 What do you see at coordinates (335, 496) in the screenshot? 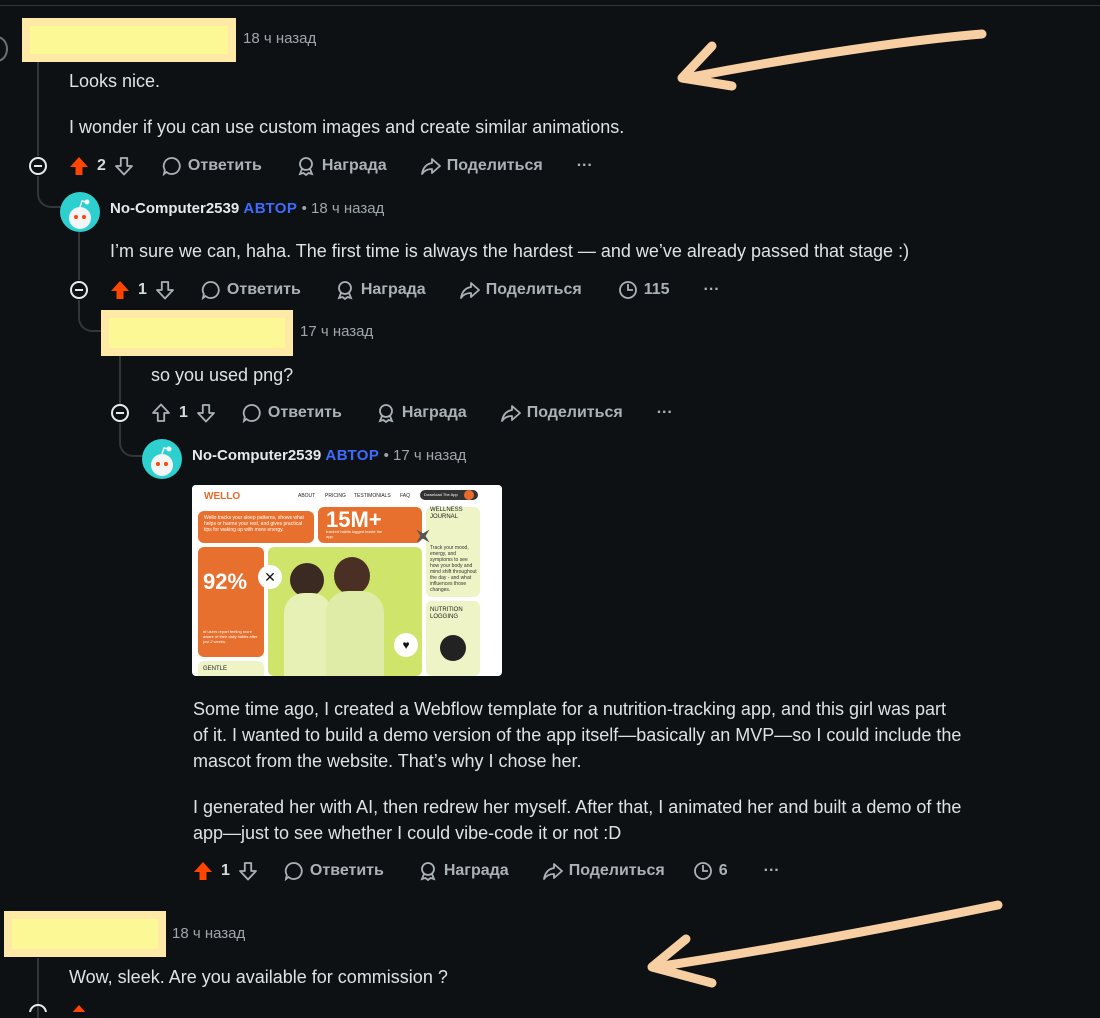
I see `mock-nav-item: PRICING` at bounding box center [335, 496].